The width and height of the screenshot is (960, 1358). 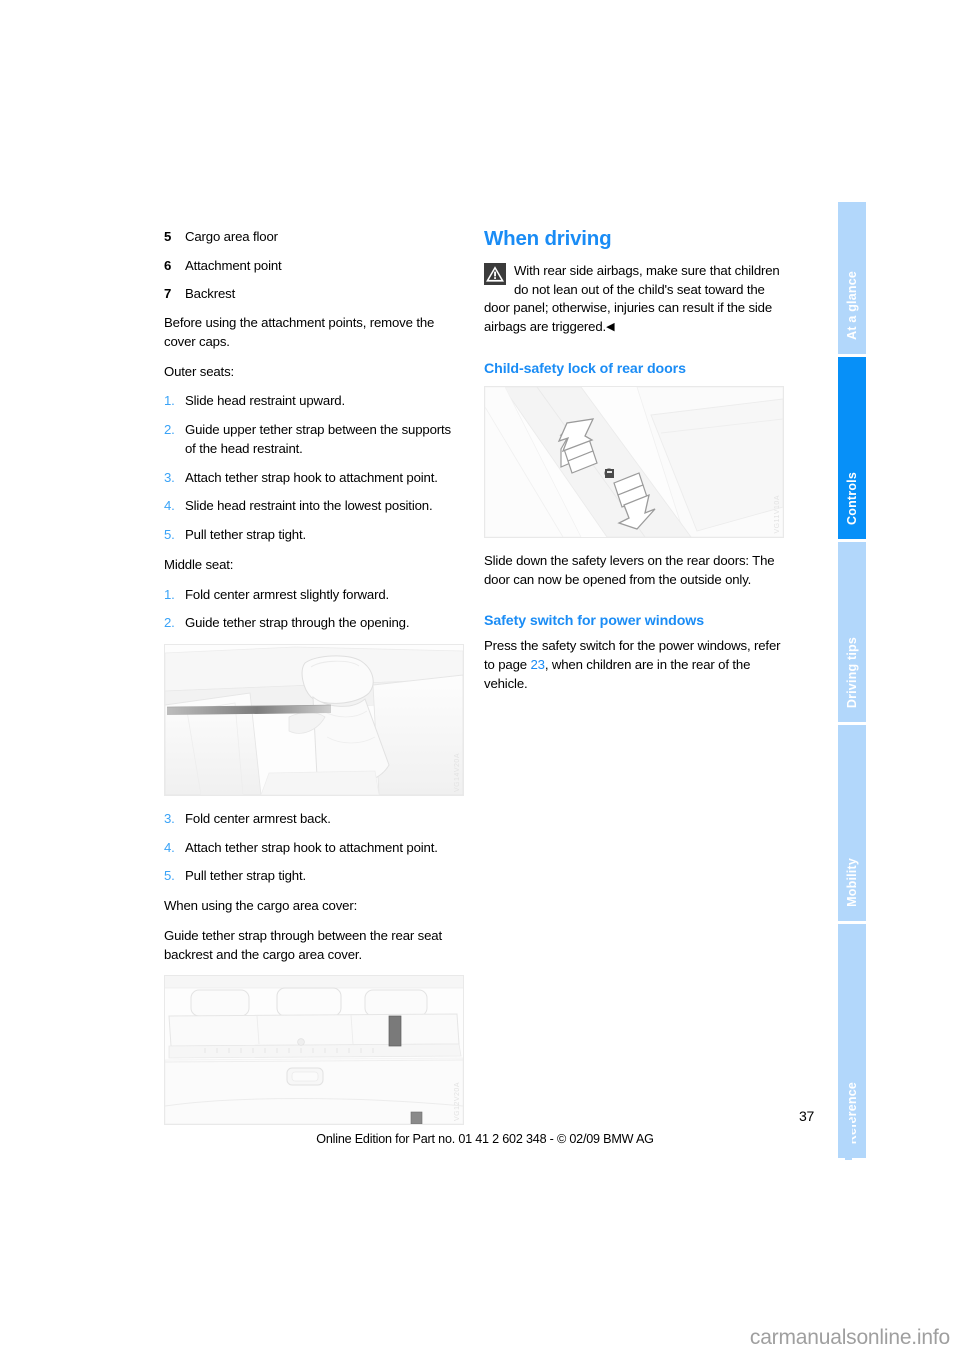 I want to click on legend-item: 5 Cargo area floor, so click(x=314, y=237).